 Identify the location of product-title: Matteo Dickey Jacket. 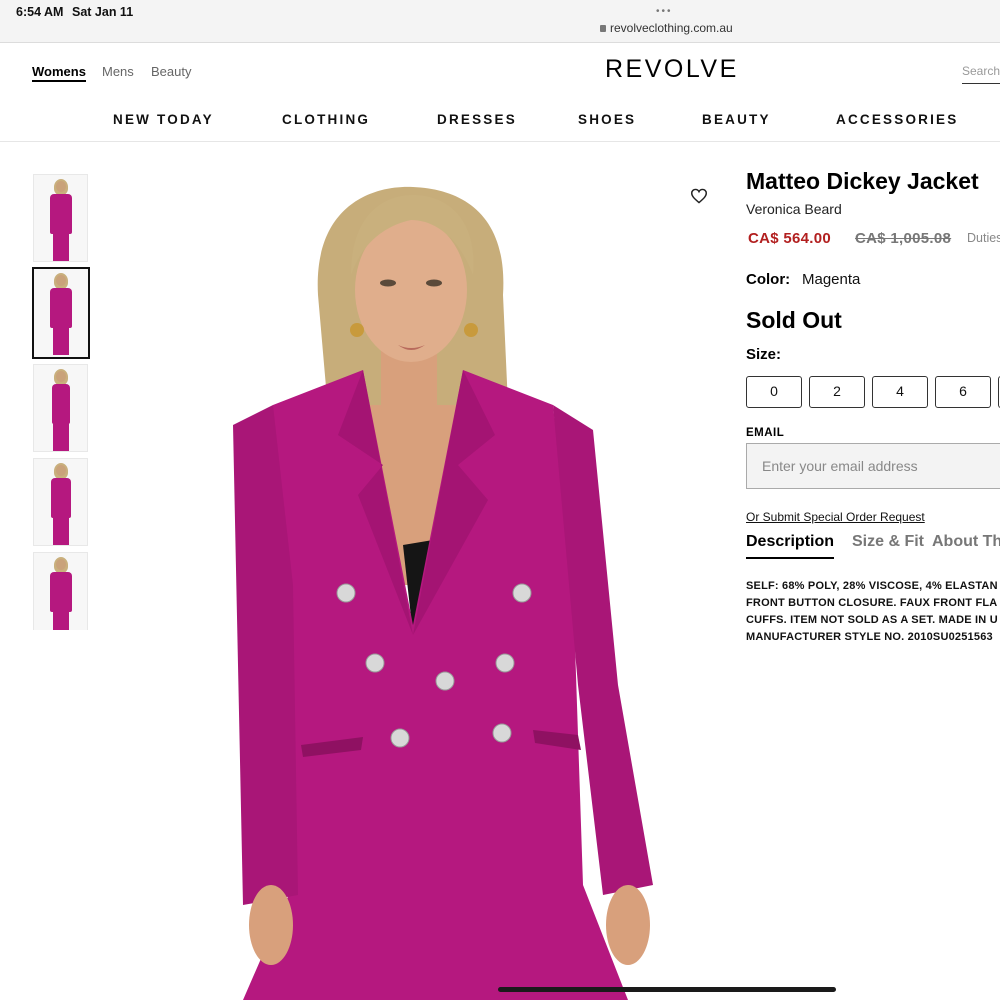
(862, 181).